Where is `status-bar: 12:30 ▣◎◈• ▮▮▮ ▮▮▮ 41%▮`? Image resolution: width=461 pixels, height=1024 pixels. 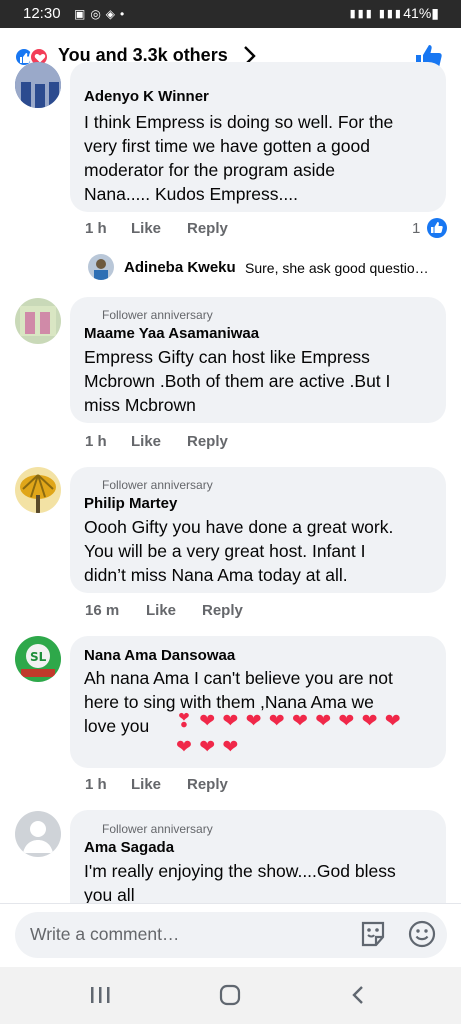
status-bar: 12:30 ▣◎◈• ▮▮▮ ▮▮▮ 41%▮ is located at coordinates (230, 14).